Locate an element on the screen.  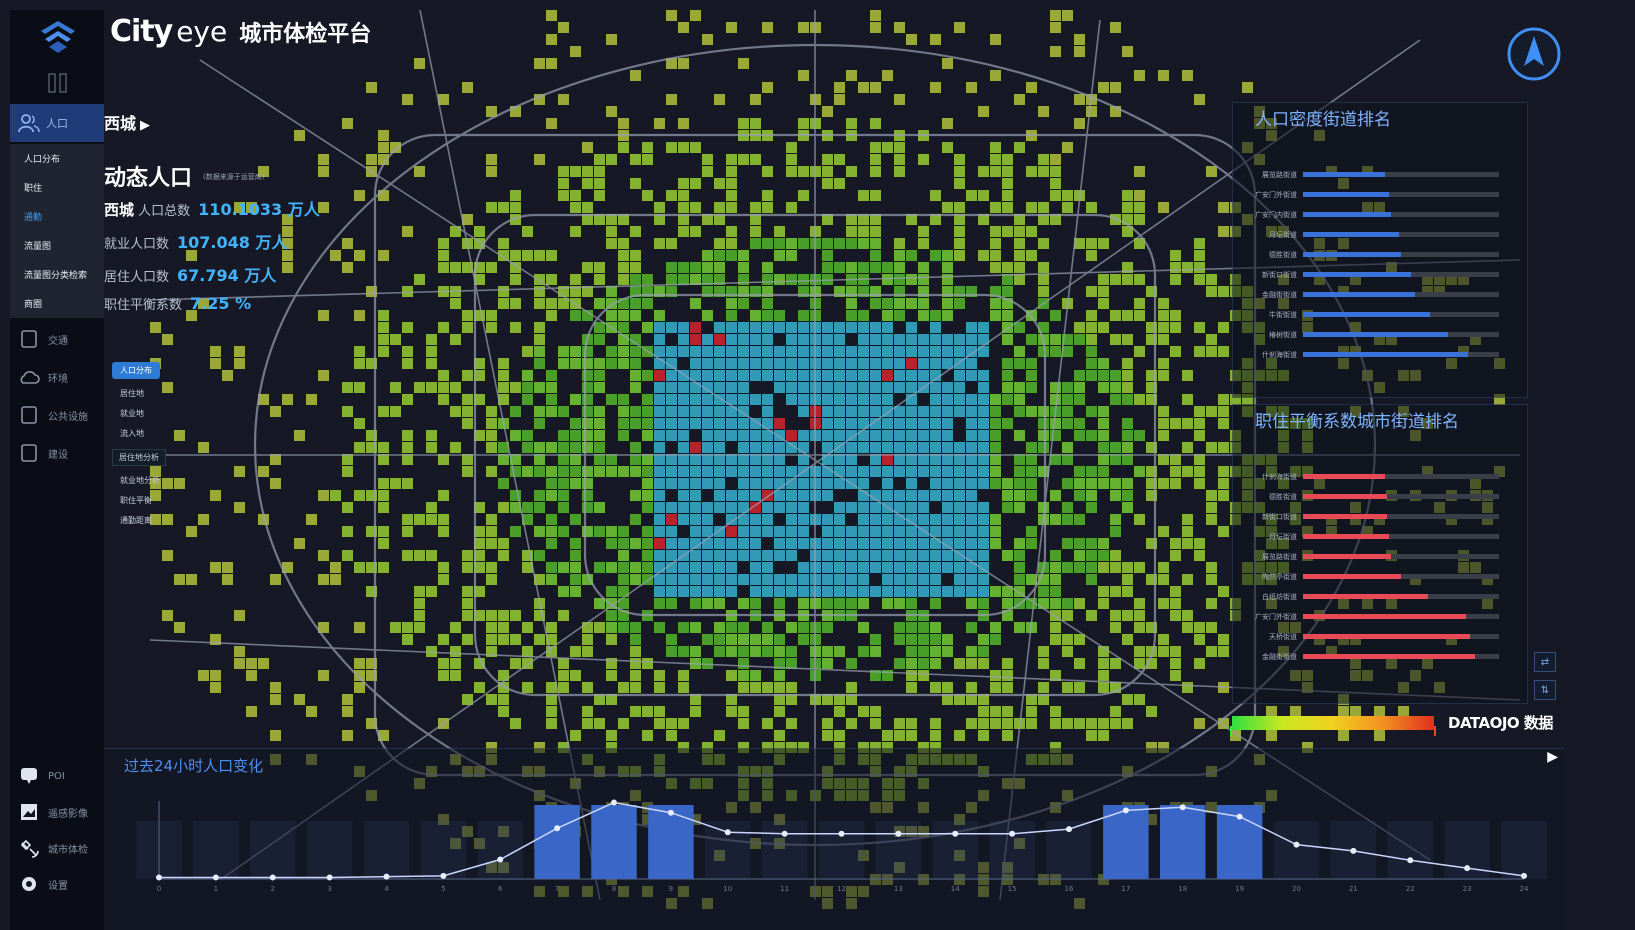
section-note: (数据来源于运营商) is located at coordinates (234, 177).